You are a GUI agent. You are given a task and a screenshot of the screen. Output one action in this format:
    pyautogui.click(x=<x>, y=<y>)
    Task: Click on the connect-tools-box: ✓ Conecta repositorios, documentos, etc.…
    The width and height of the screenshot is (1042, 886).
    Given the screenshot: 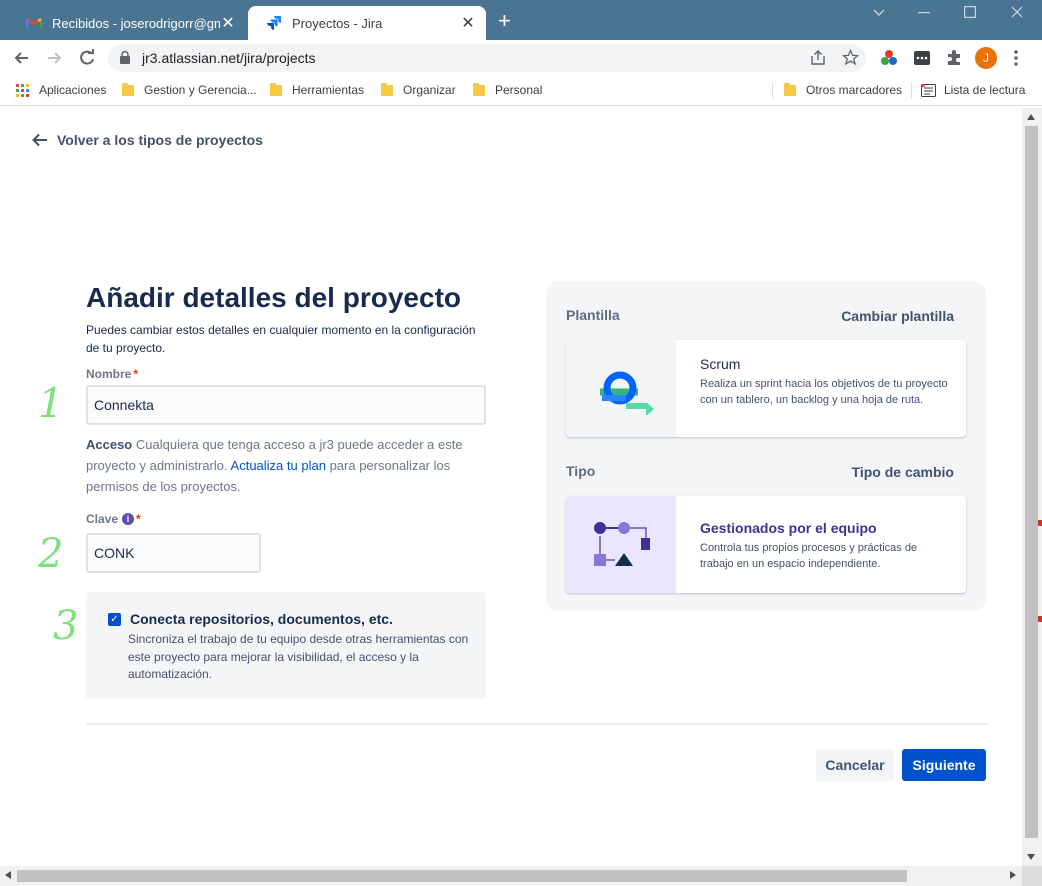 What is the action you would take?
    pyautogui.click(x=286, y=645)
    